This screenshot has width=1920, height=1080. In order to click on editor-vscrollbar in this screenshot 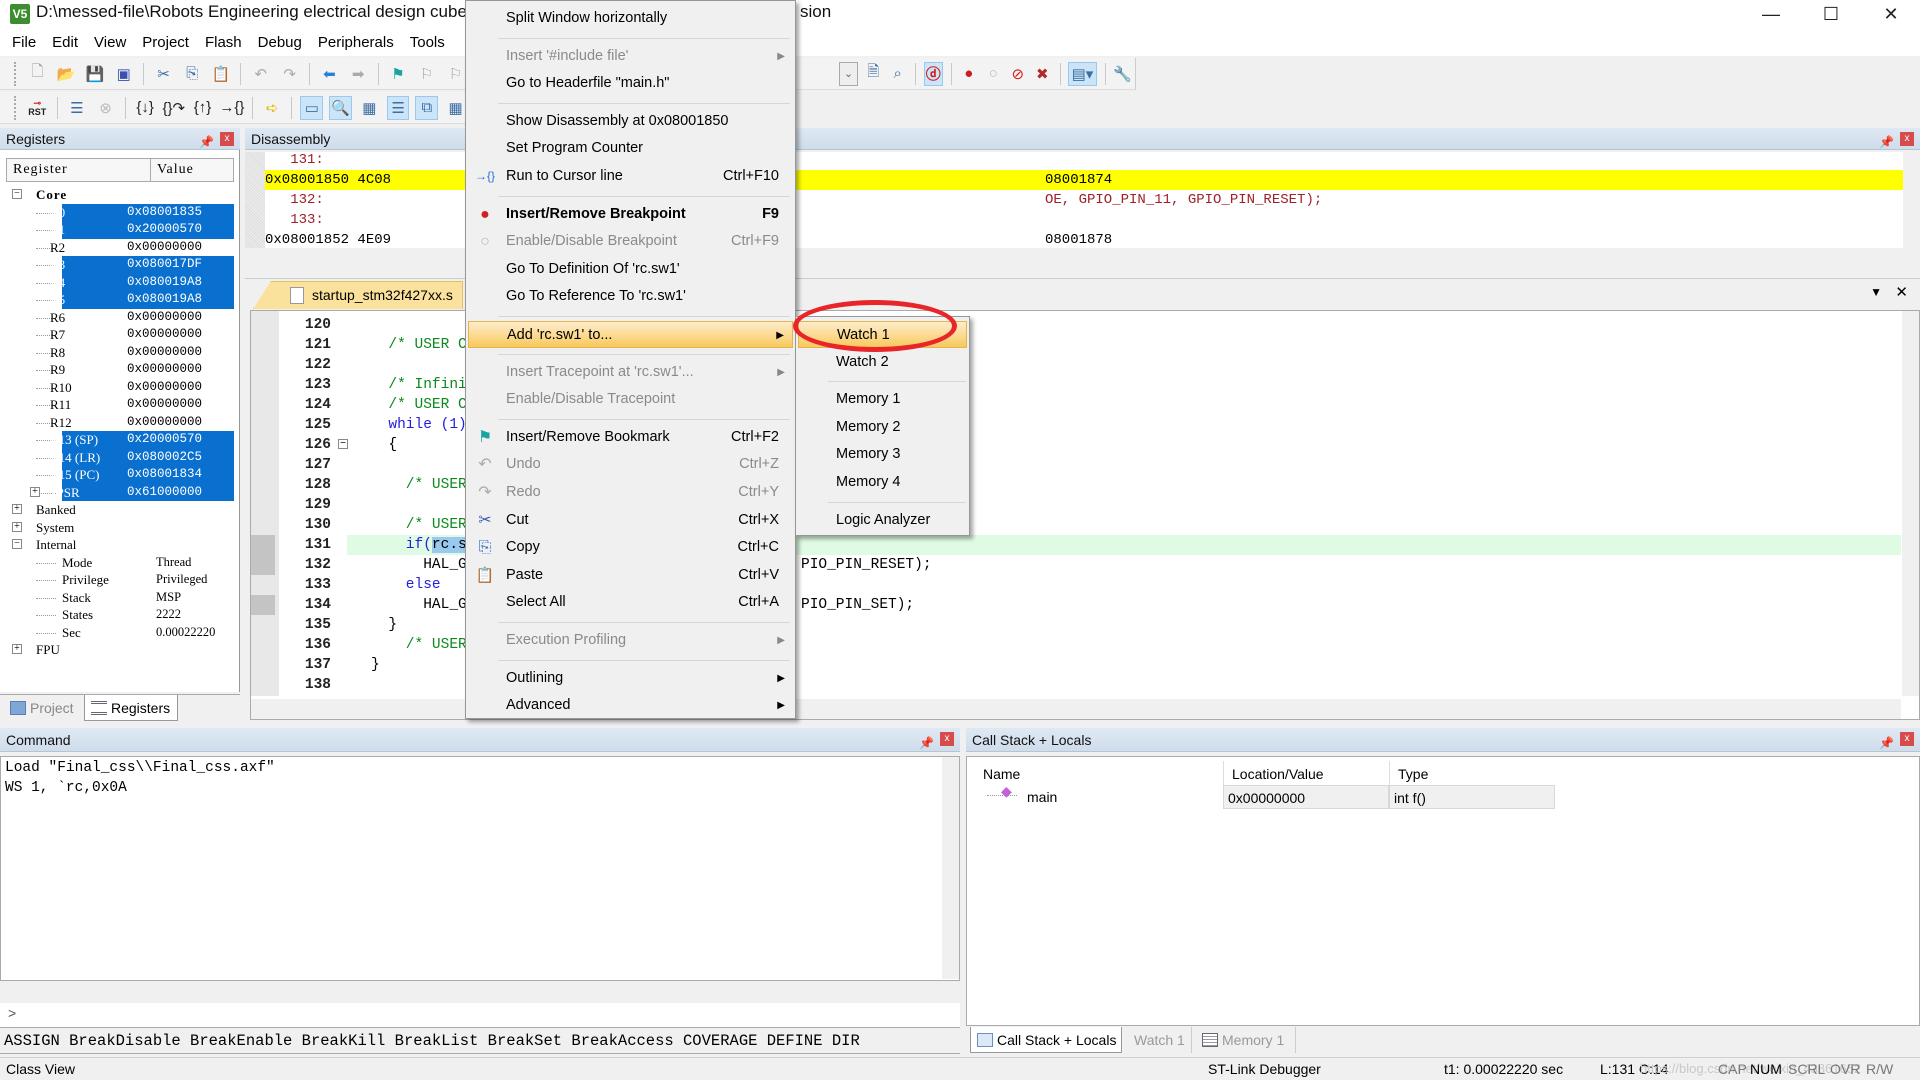, I will do `click(1910, 503)`.